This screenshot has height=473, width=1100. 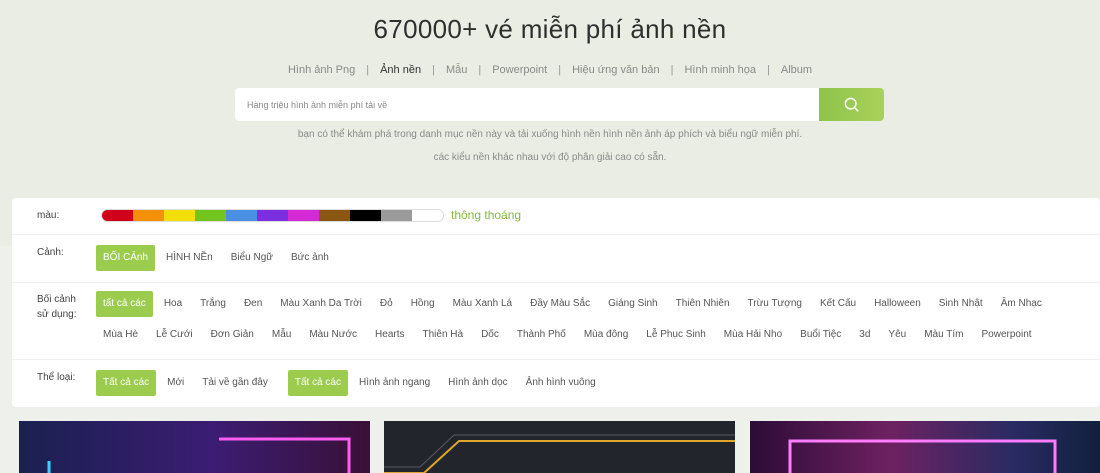 I want to click on usage-option: Trừu Tượng, so click(x=775, y=304).